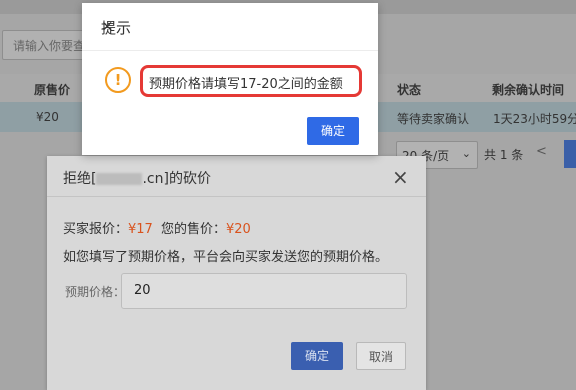  What do you see at coordinates (528, 90) in the screenshot?
I see `column-remaining-time: 剩余确认时间` at bounding box center [528, 90].